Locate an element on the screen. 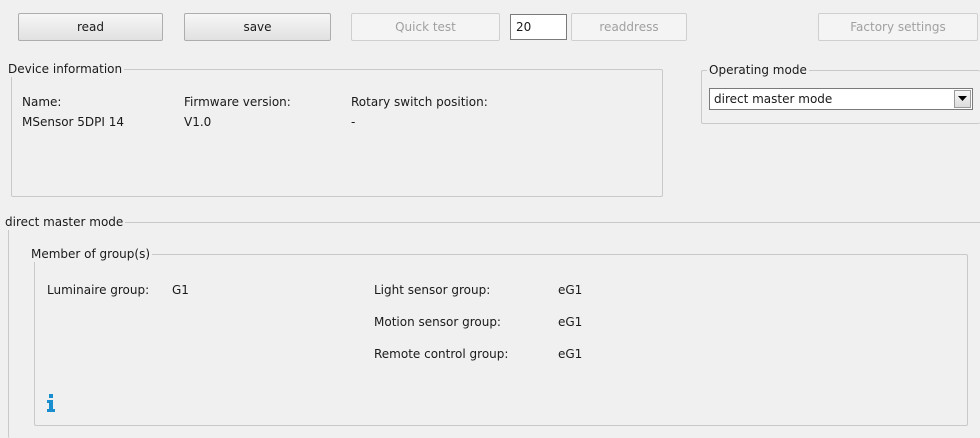  motion-sensor-group-label: Motion sensor group: is located at coordinates (437, 322).